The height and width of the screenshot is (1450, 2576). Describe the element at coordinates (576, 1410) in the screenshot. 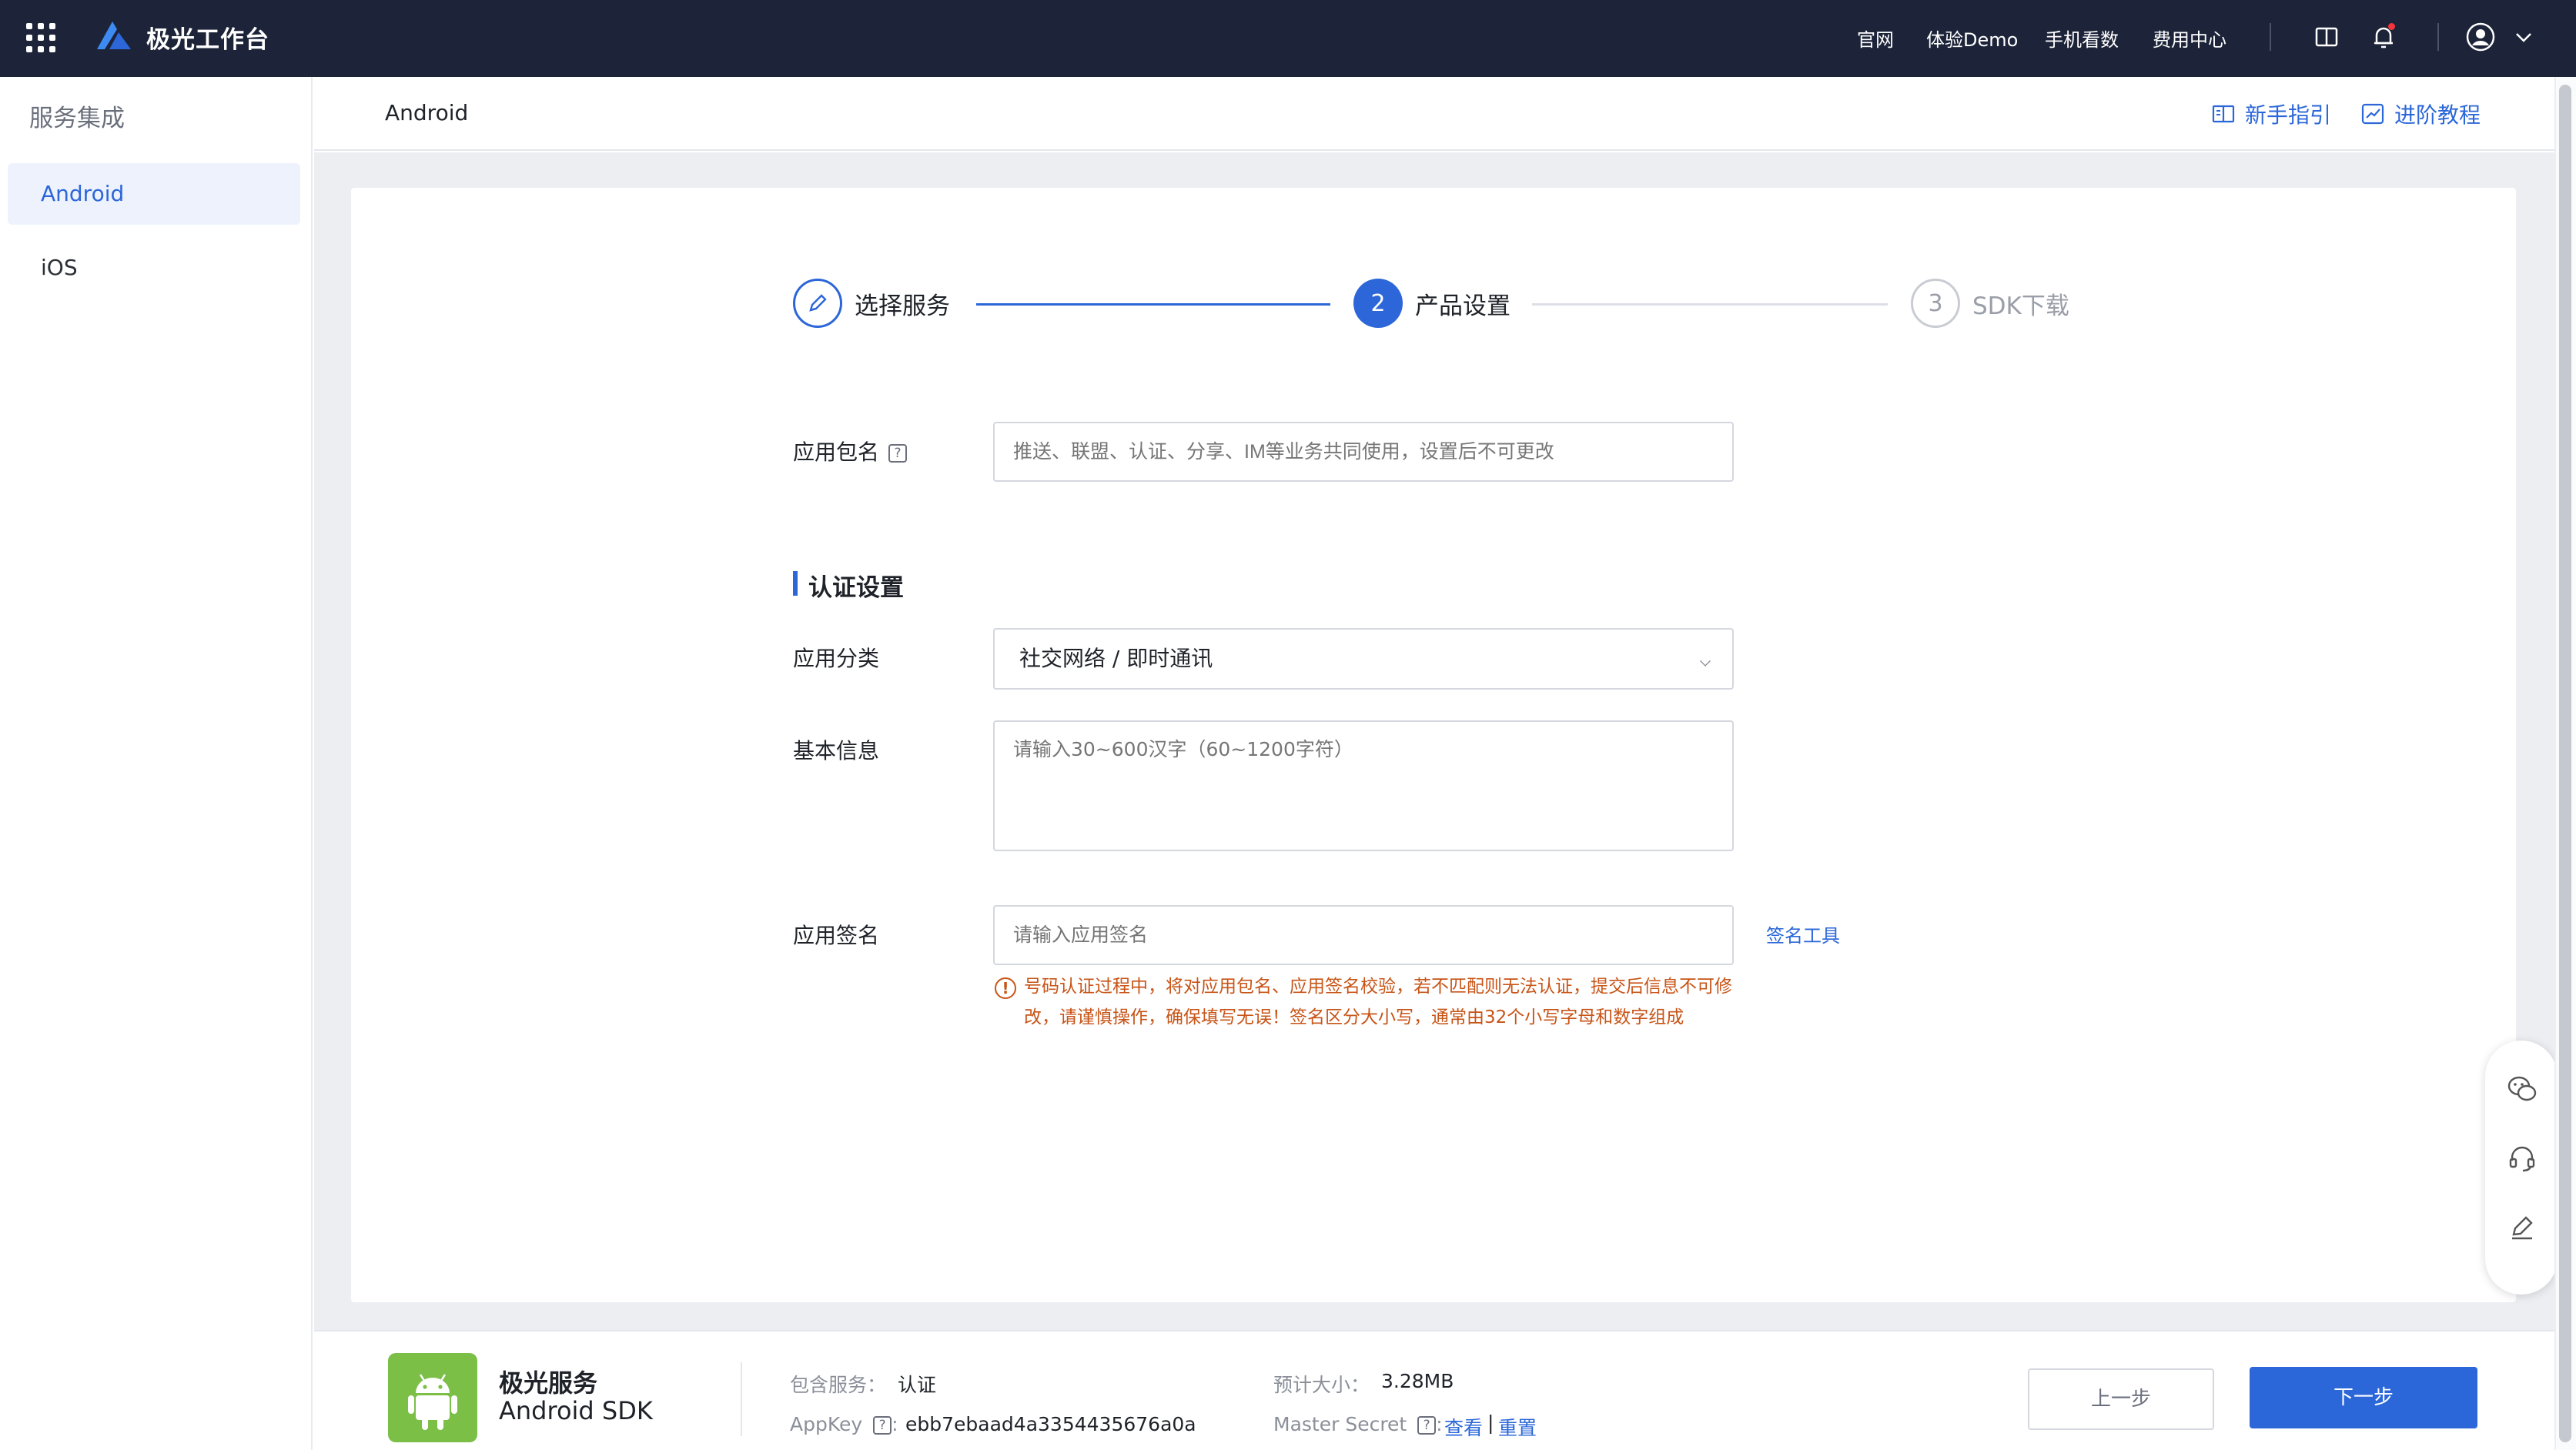

I see `sdk-subtitle: Android SDK` at that location.